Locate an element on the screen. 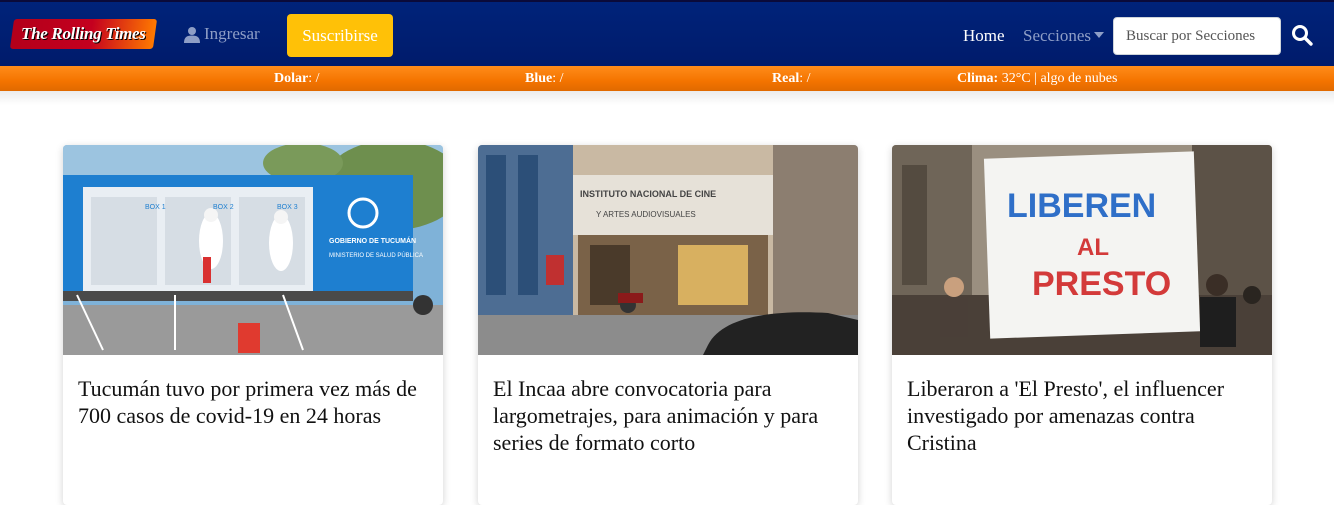  ticker-blue: Blue: / is located at coordinates (544, 79).